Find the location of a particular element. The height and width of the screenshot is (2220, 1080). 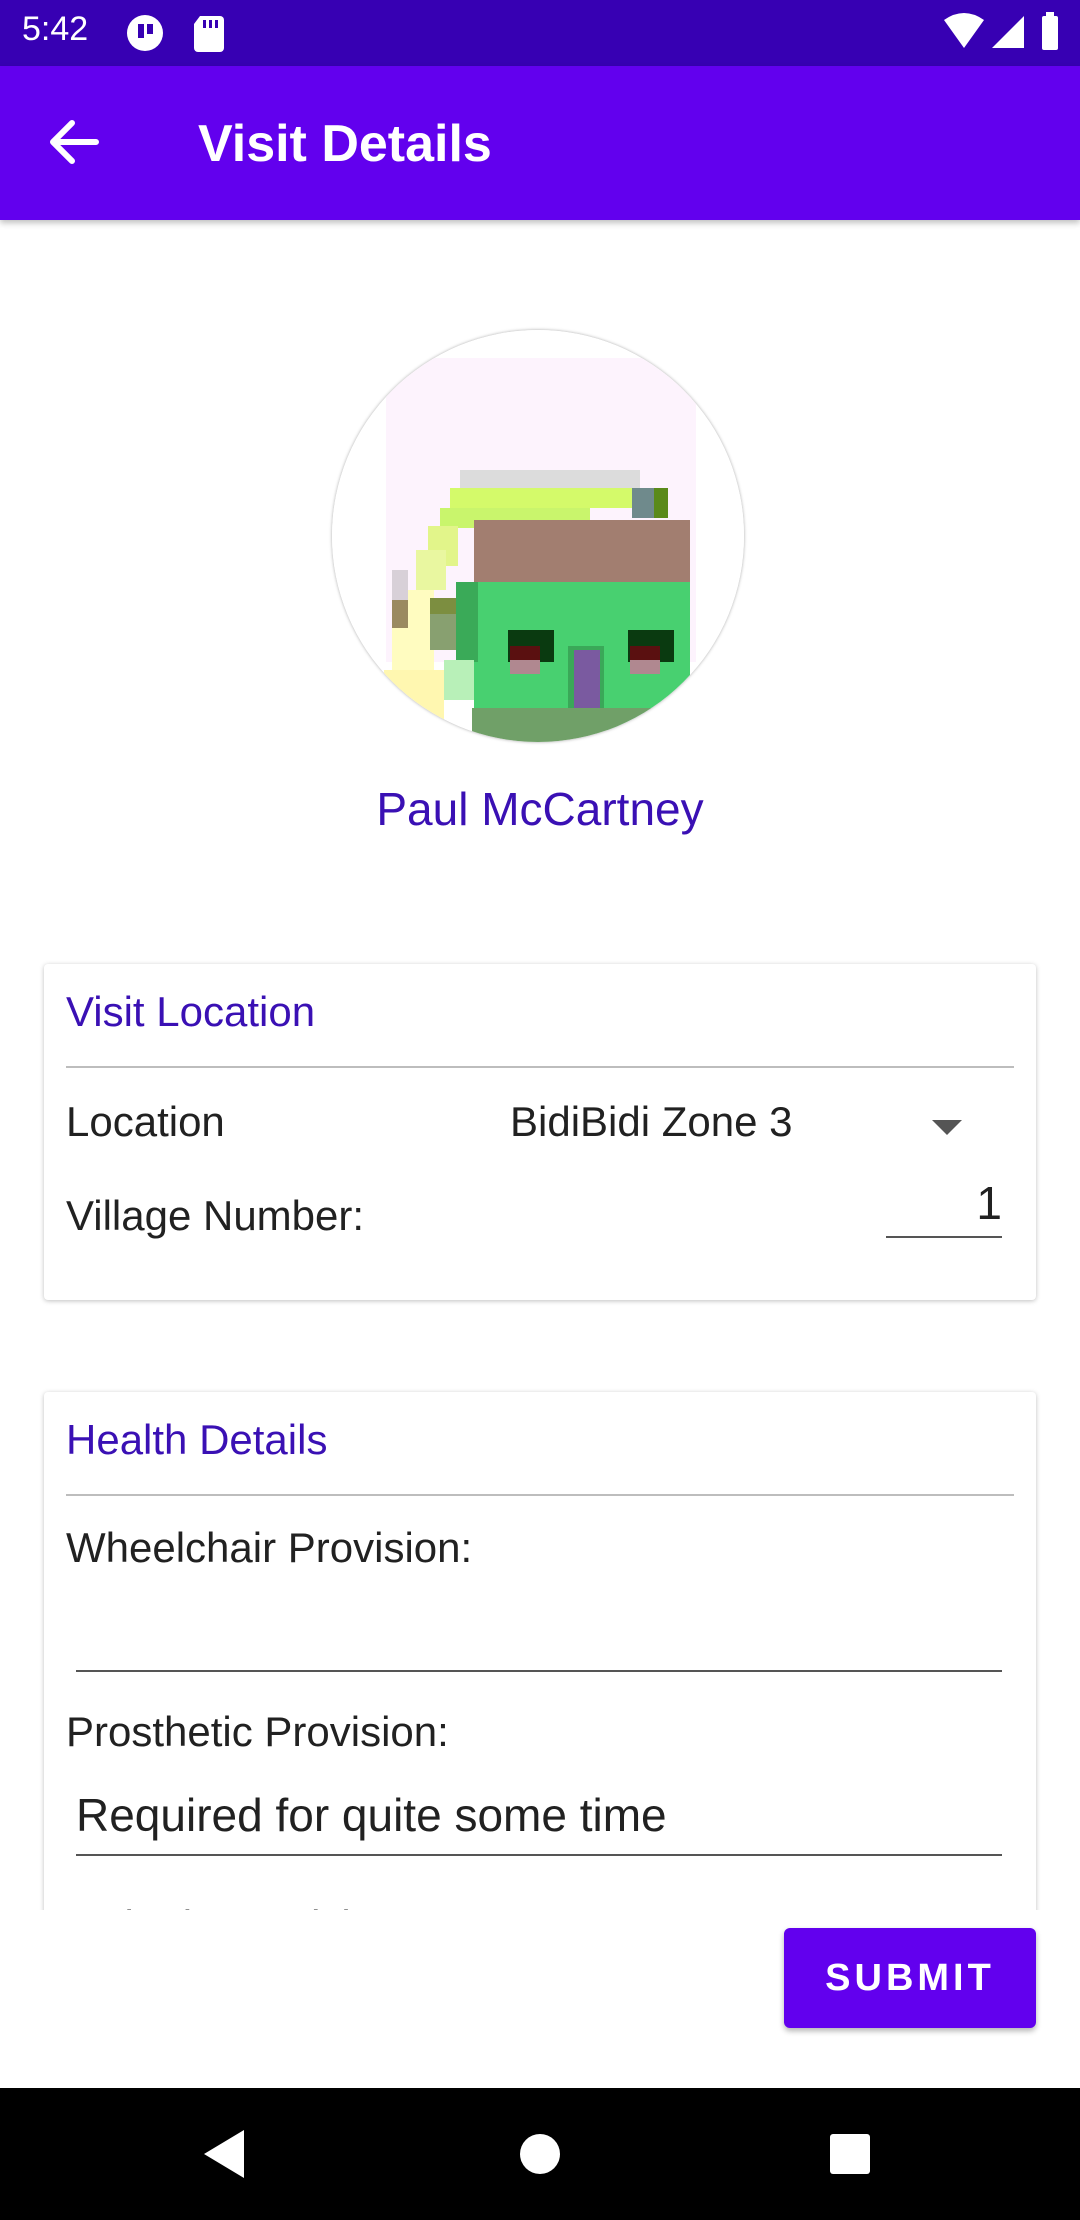

pocket-icon is located at coordinates (145, 33).